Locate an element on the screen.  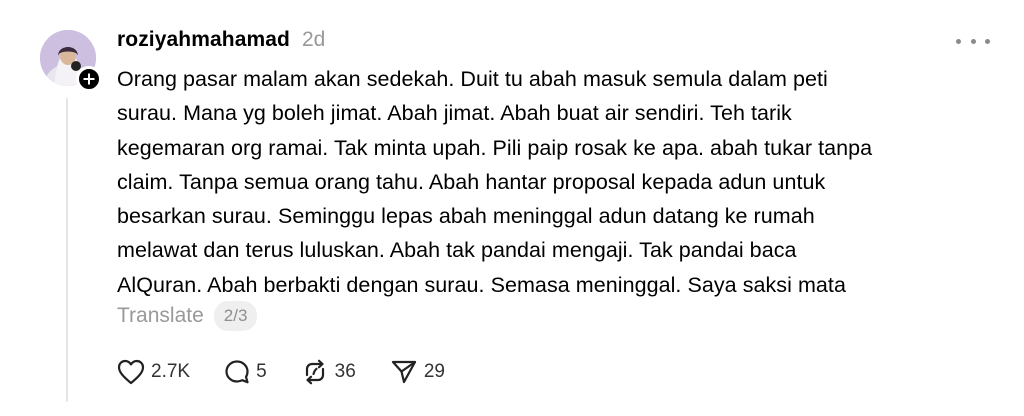
comment-button: 5 is located at coordinates (245, 372).